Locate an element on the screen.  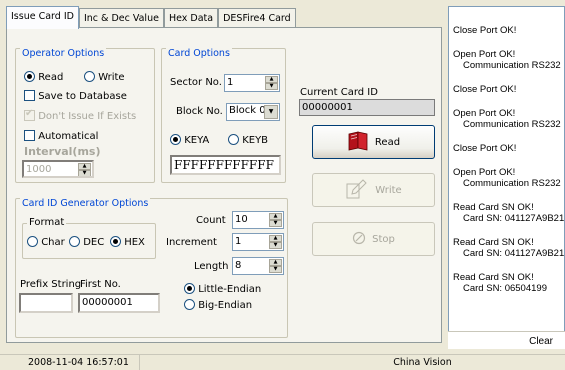
sector-spin-buttons: ▲ ▼ is located at coordinates (271, 83).